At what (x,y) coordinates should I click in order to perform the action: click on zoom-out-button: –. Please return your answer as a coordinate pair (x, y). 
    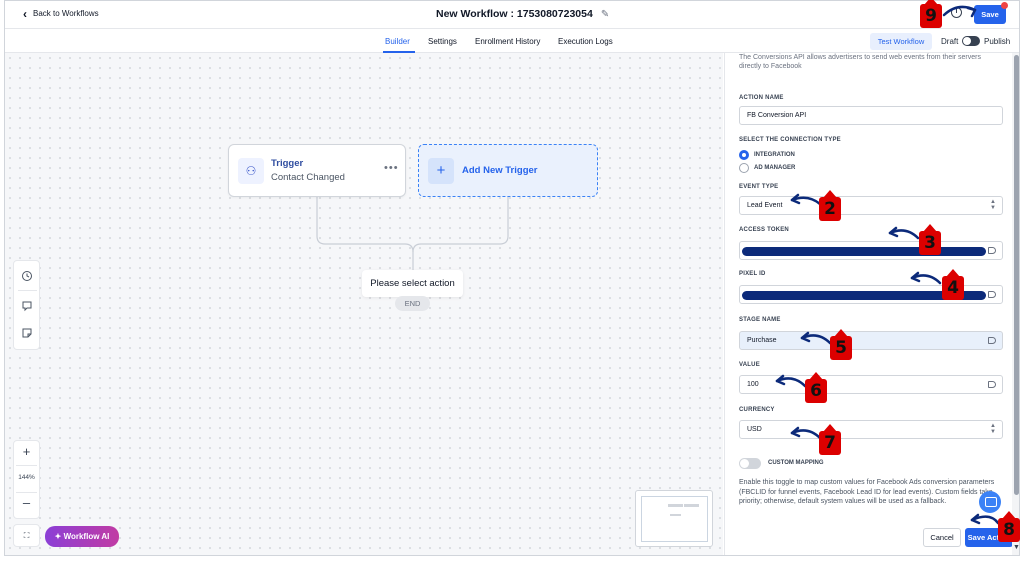
    Looking at the image, I should click on (26, 502).